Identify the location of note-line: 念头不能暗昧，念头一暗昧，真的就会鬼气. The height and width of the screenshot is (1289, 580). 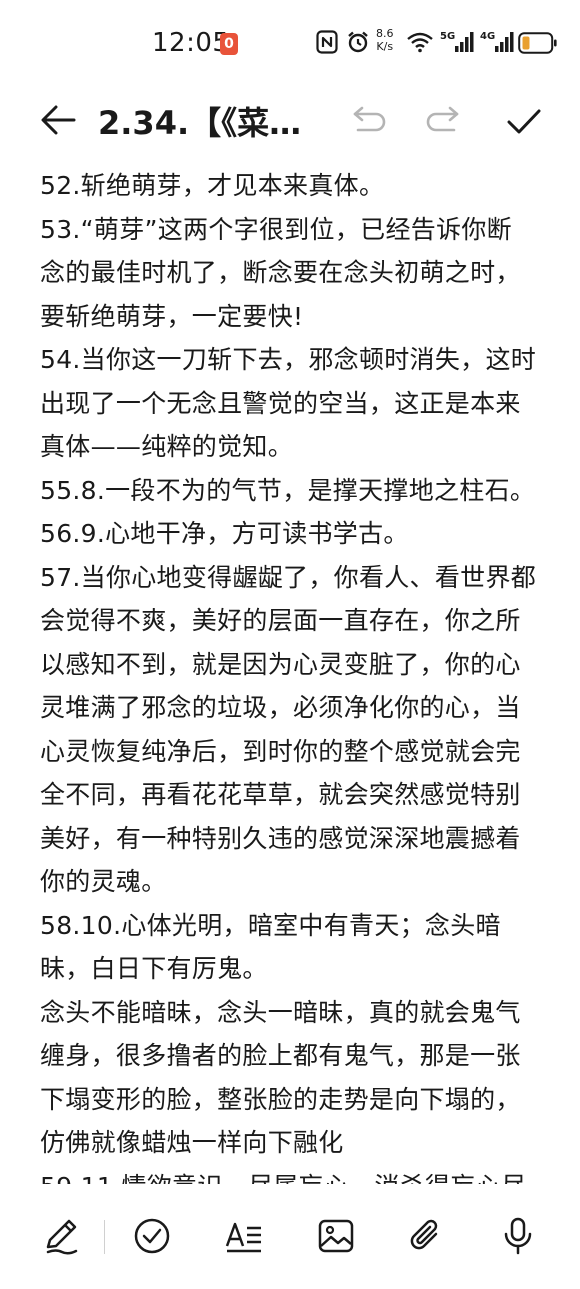
(280, 1012).